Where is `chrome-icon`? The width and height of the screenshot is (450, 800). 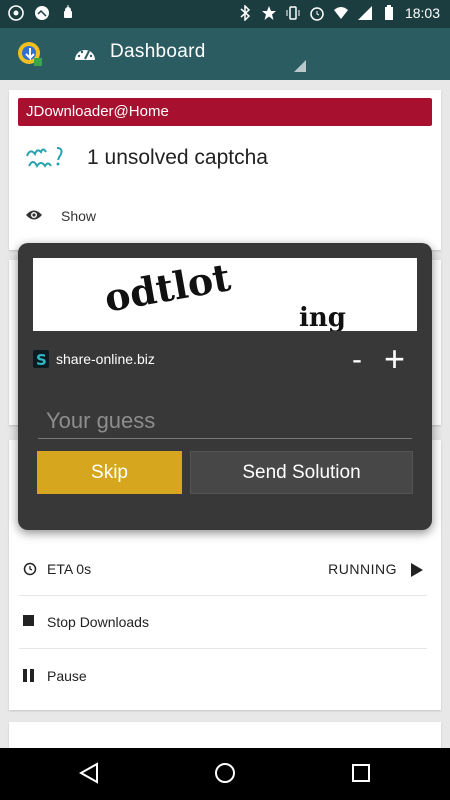 chrome-icon is located at coordinates (16, 13).